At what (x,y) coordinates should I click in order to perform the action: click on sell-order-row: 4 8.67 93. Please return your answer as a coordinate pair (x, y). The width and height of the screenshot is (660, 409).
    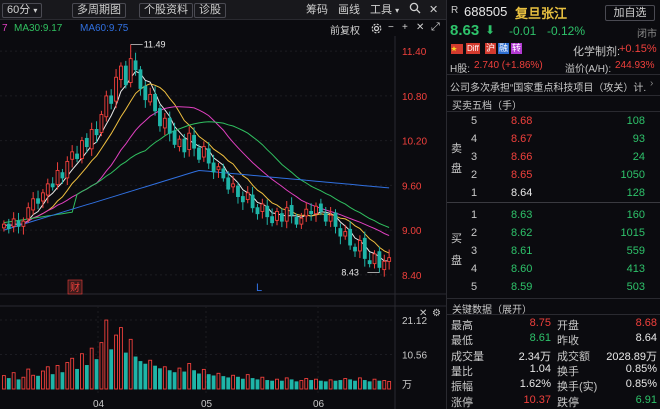
    Looking at the image, I should click on (553, 140).